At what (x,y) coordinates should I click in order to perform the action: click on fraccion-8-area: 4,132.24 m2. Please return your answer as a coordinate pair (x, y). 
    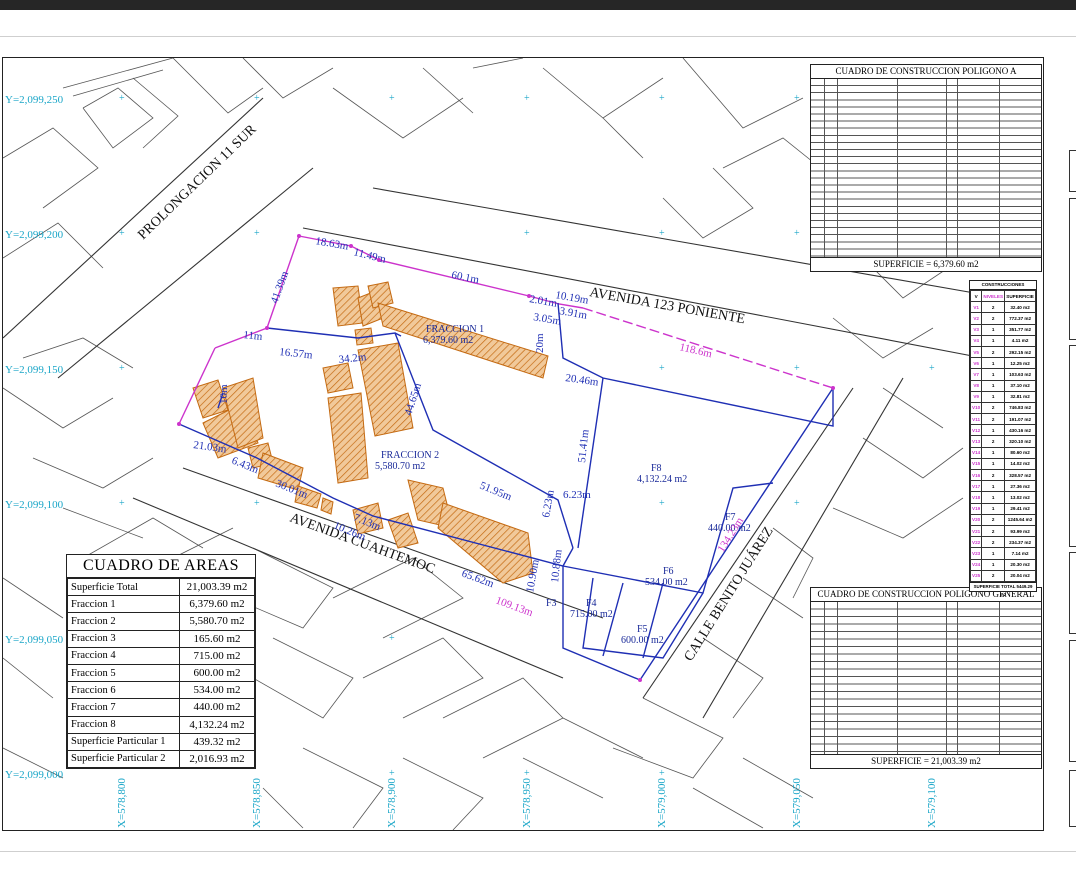
    Looking at the image, I should click on (662, 479).